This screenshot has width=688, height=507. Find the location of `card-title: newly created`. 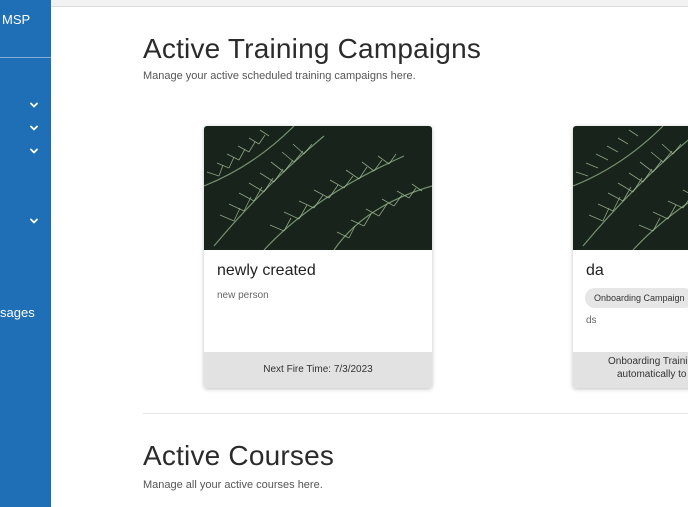

card-title: newly created is located at coordinates (266, 270).